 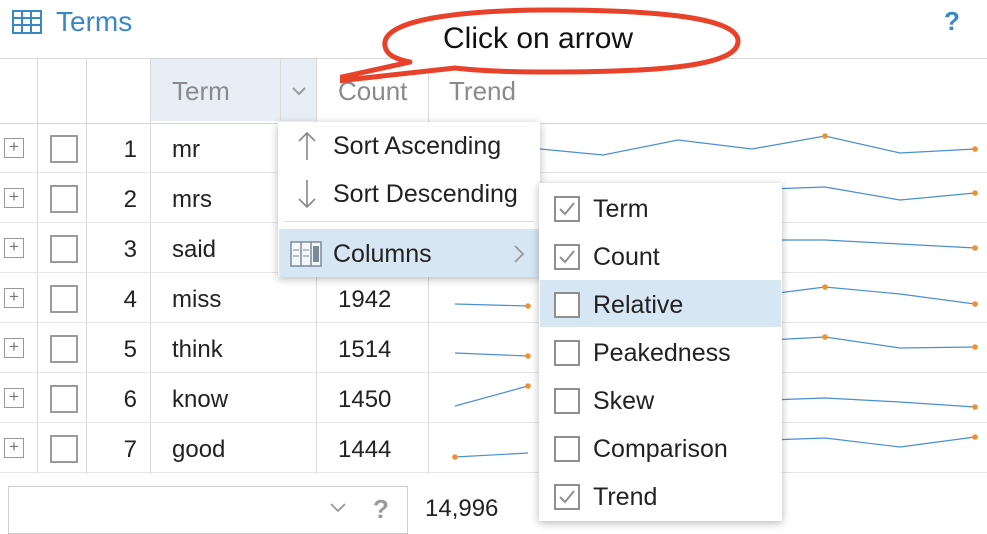 What do you see at coordinates (660, 449) in the screenshot?
I see `column-toggle-comparison: Comparison` at bounding box center [660, 449].